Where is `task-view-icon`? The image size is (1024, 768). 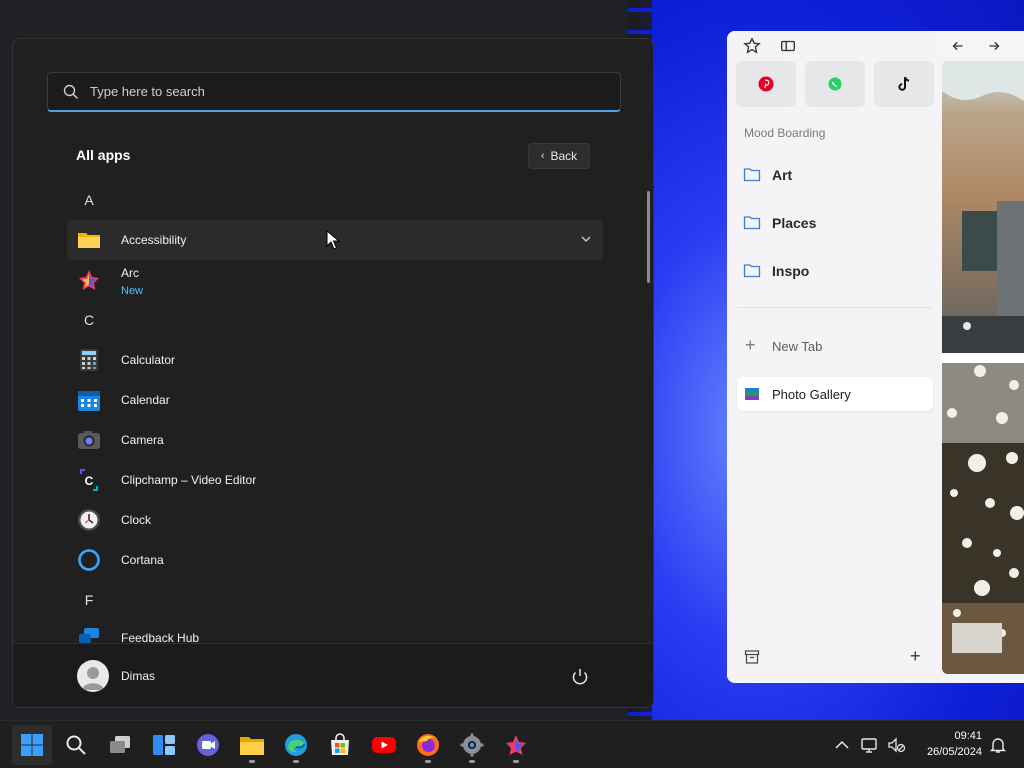 task-view-icon is located at coordinates (120, 744).